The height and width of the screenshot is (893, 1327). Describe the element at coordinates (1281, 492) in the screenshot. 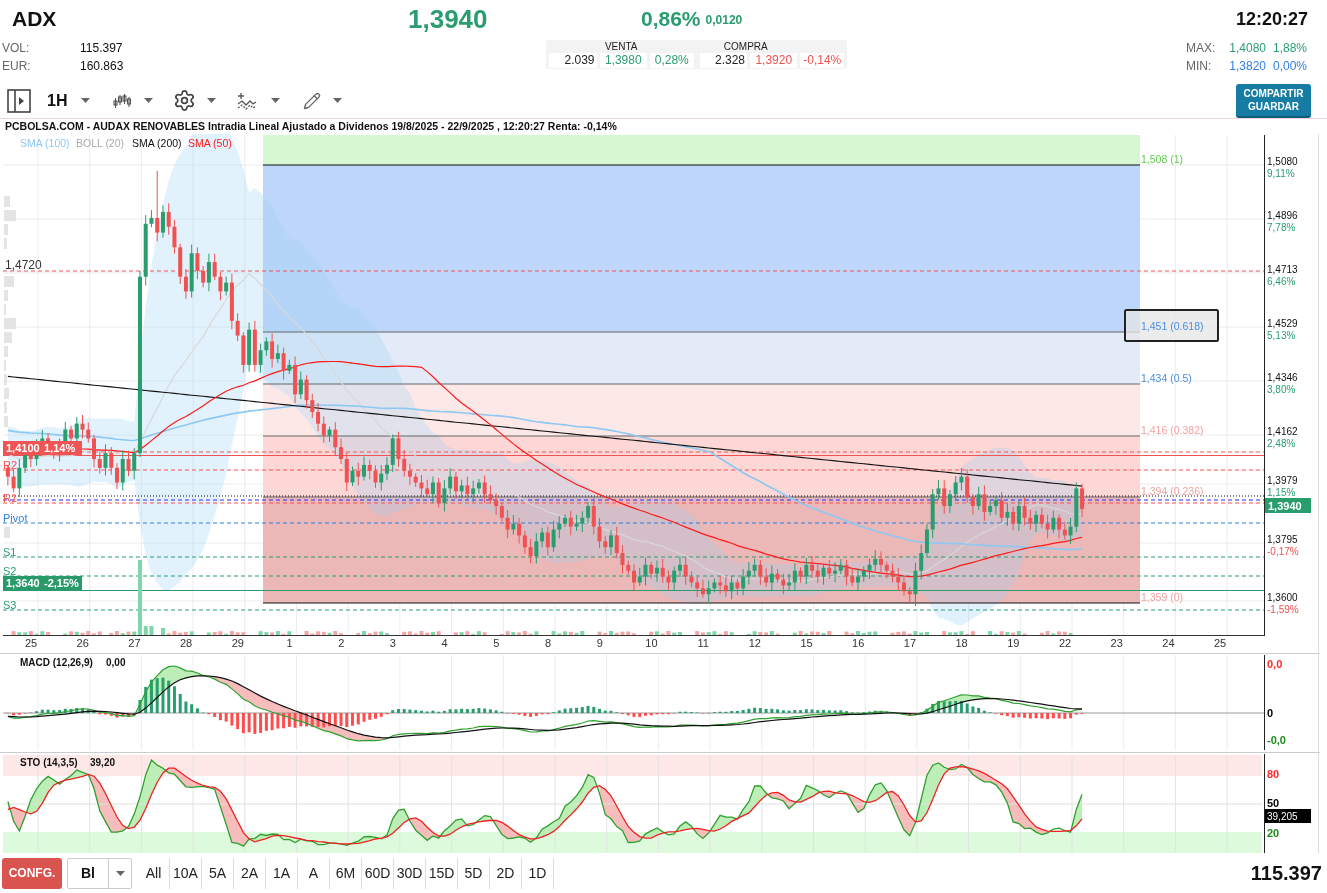

I see `axis-change-label: 1,15%` at that location.